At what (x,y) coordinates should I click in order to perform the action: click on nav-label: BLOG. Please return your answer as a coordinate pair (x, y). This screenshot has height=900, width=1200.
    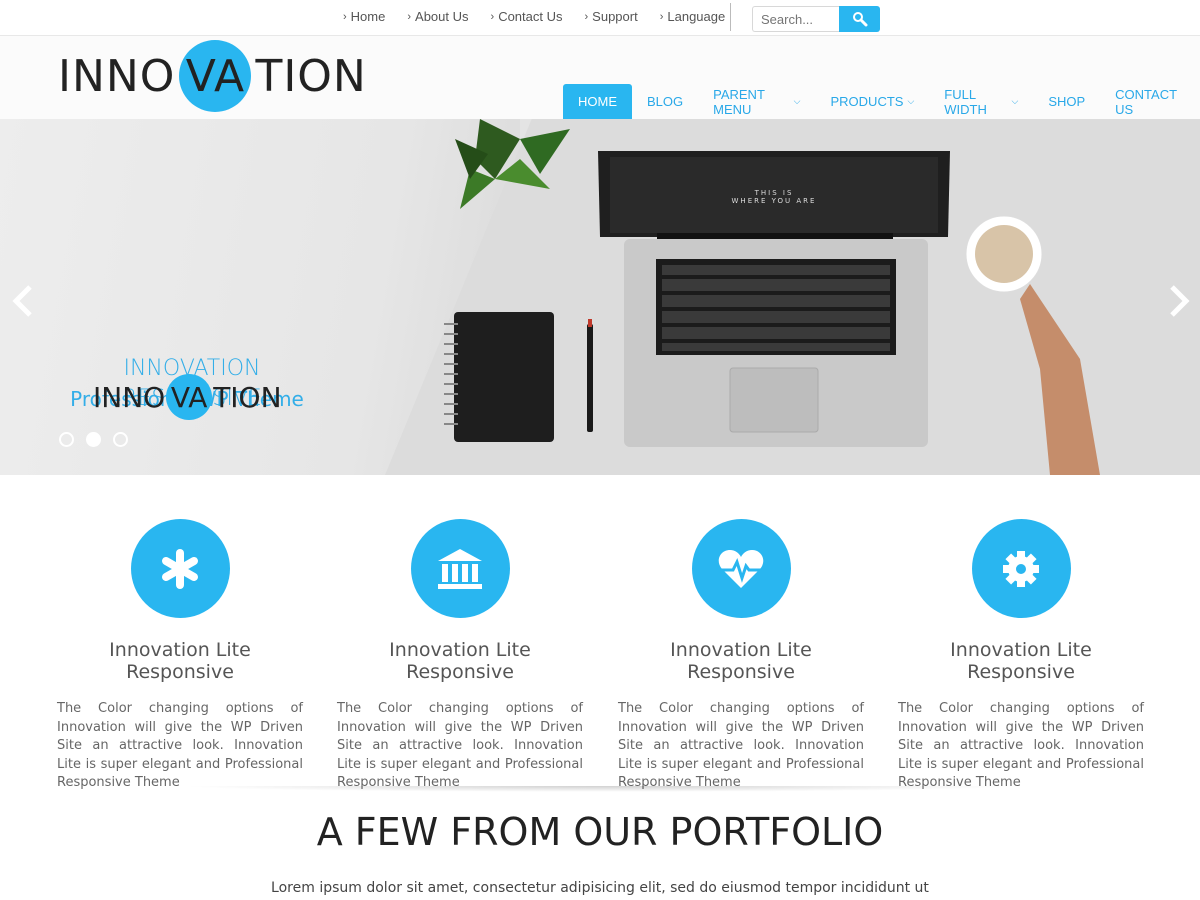
    Looking at the image, I should click on (665, 101).